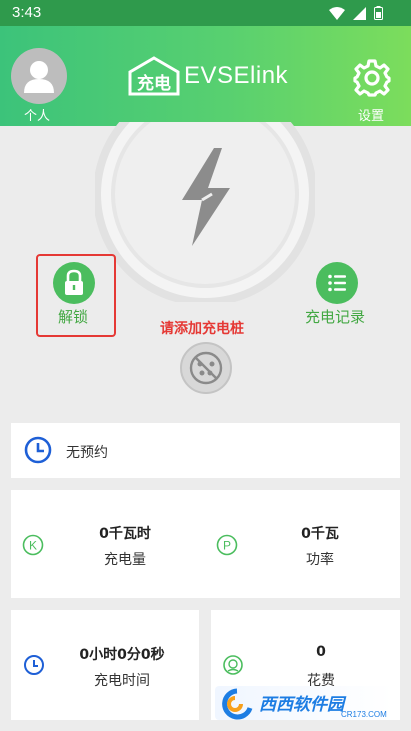  Describe the element at coordinates (320, 534) in the screenshot. I see `power-value: 0千瓦` at that location.